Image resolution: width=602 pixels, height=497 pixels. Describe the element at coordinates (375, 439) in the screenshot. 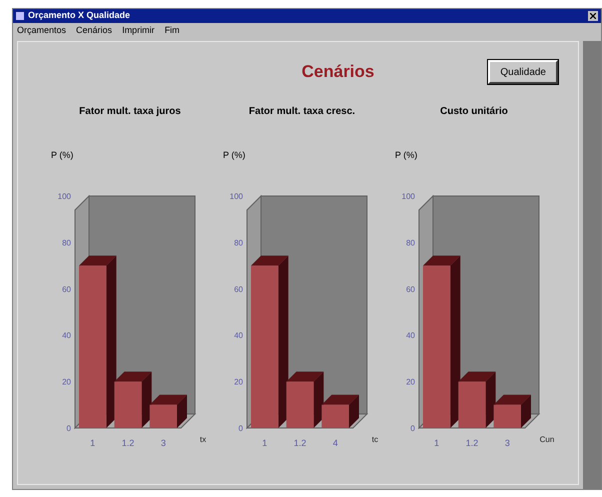

I see `axis-label: tc` at that location.